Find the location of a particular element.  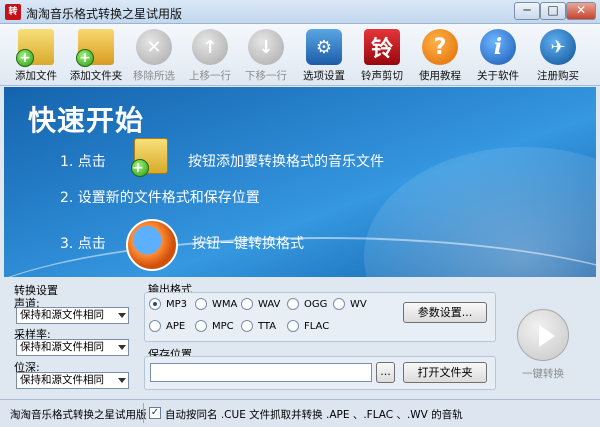

step2-text: 2. 设置新的文件格式和保存位置 is located at coordinates (160, 198).